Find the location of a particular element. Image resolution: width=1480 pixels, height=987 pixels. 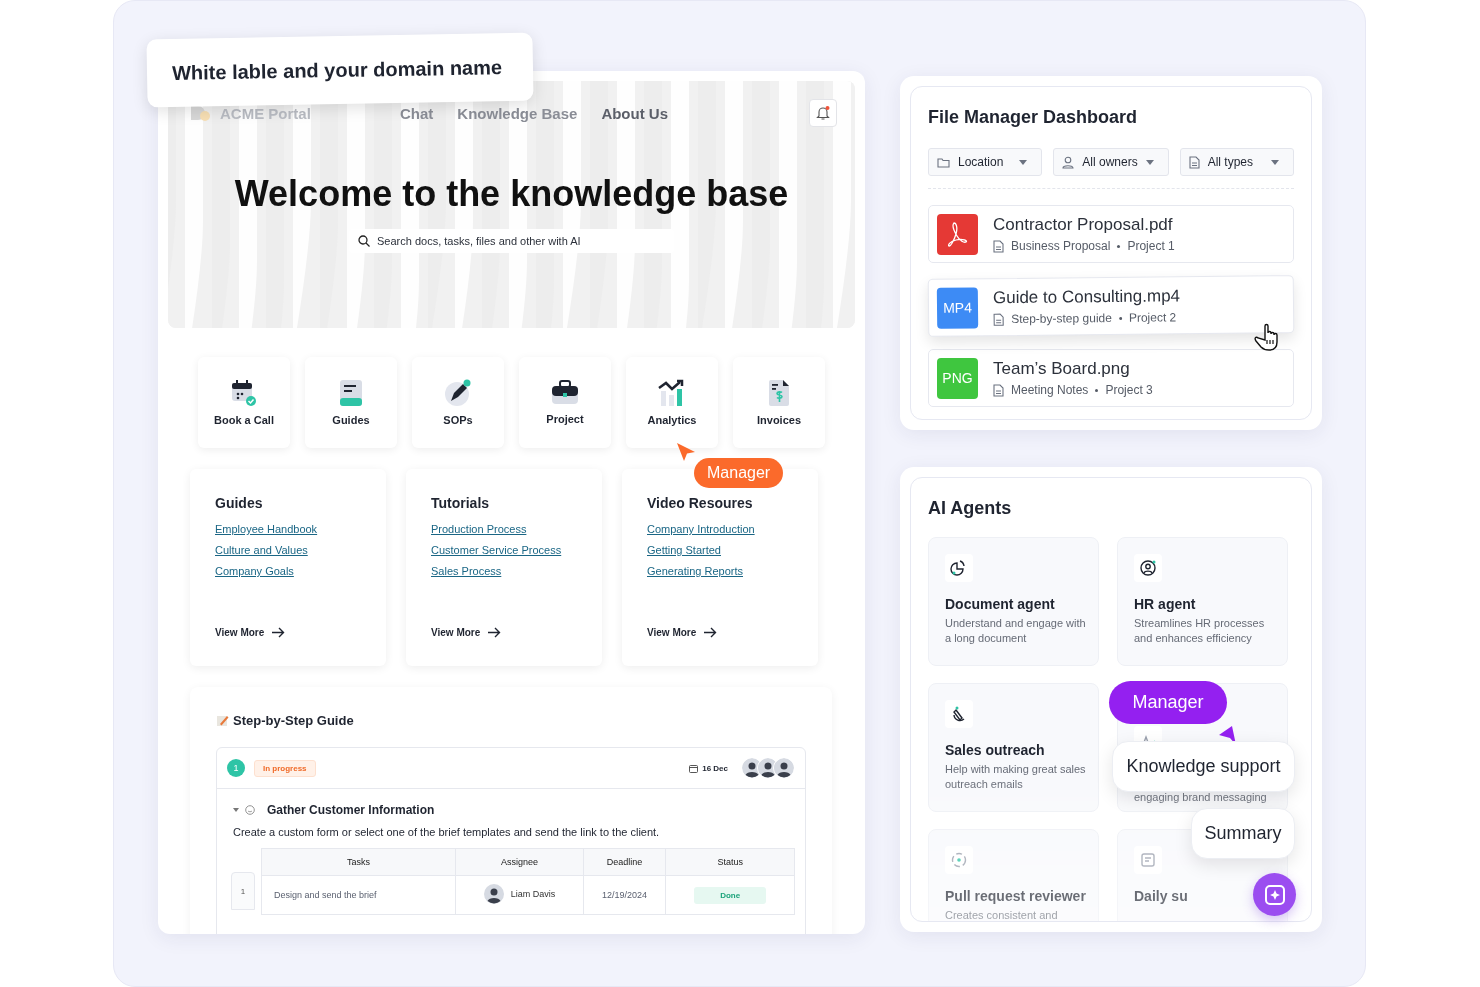

shortcut-tile: Analytics is located at coordinates (672, 402).